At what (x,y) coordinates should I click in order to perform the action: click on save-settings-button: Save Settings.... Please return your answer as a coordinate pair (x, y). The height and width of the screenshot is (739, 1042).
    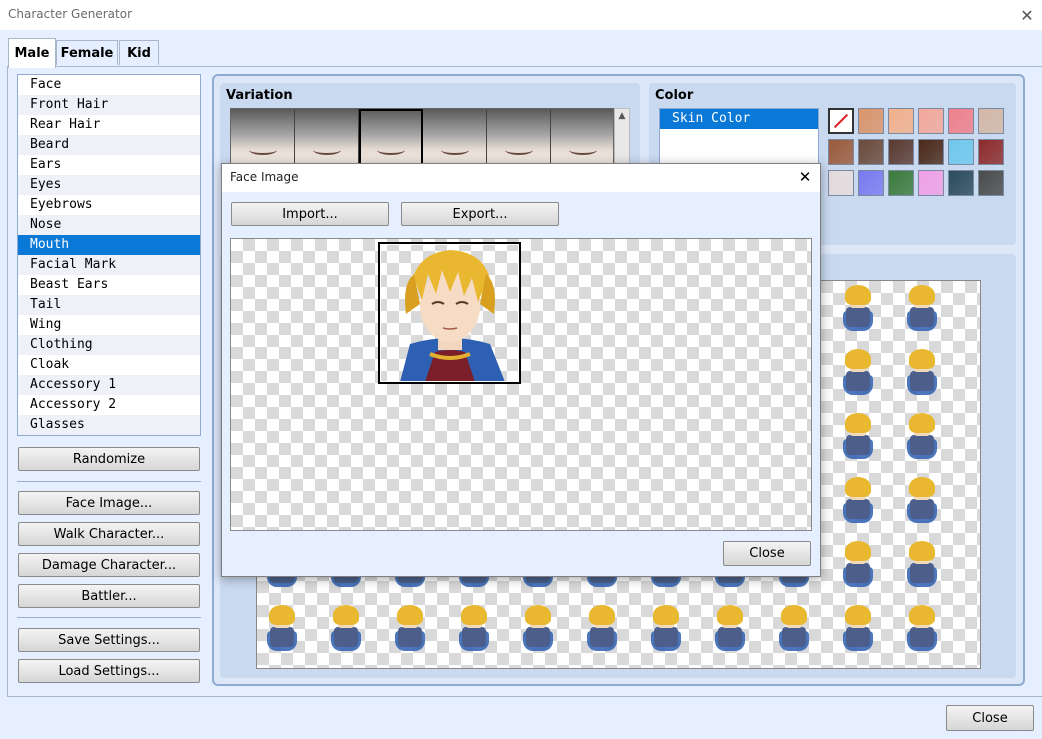
    Looking at the image, I should click on (109, 640).